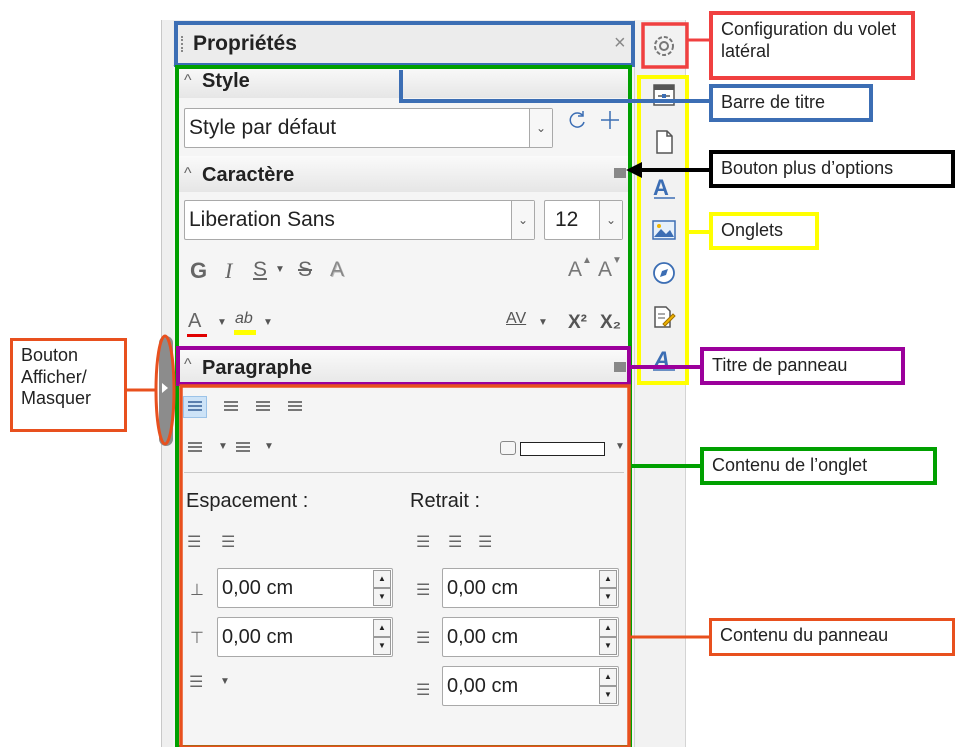  What do you see at coordinates (56, 377) in the screenshot?
I see `callout-show-hide-text: Bouton Afficher/ Masquer` at bounding box center [56, 377].